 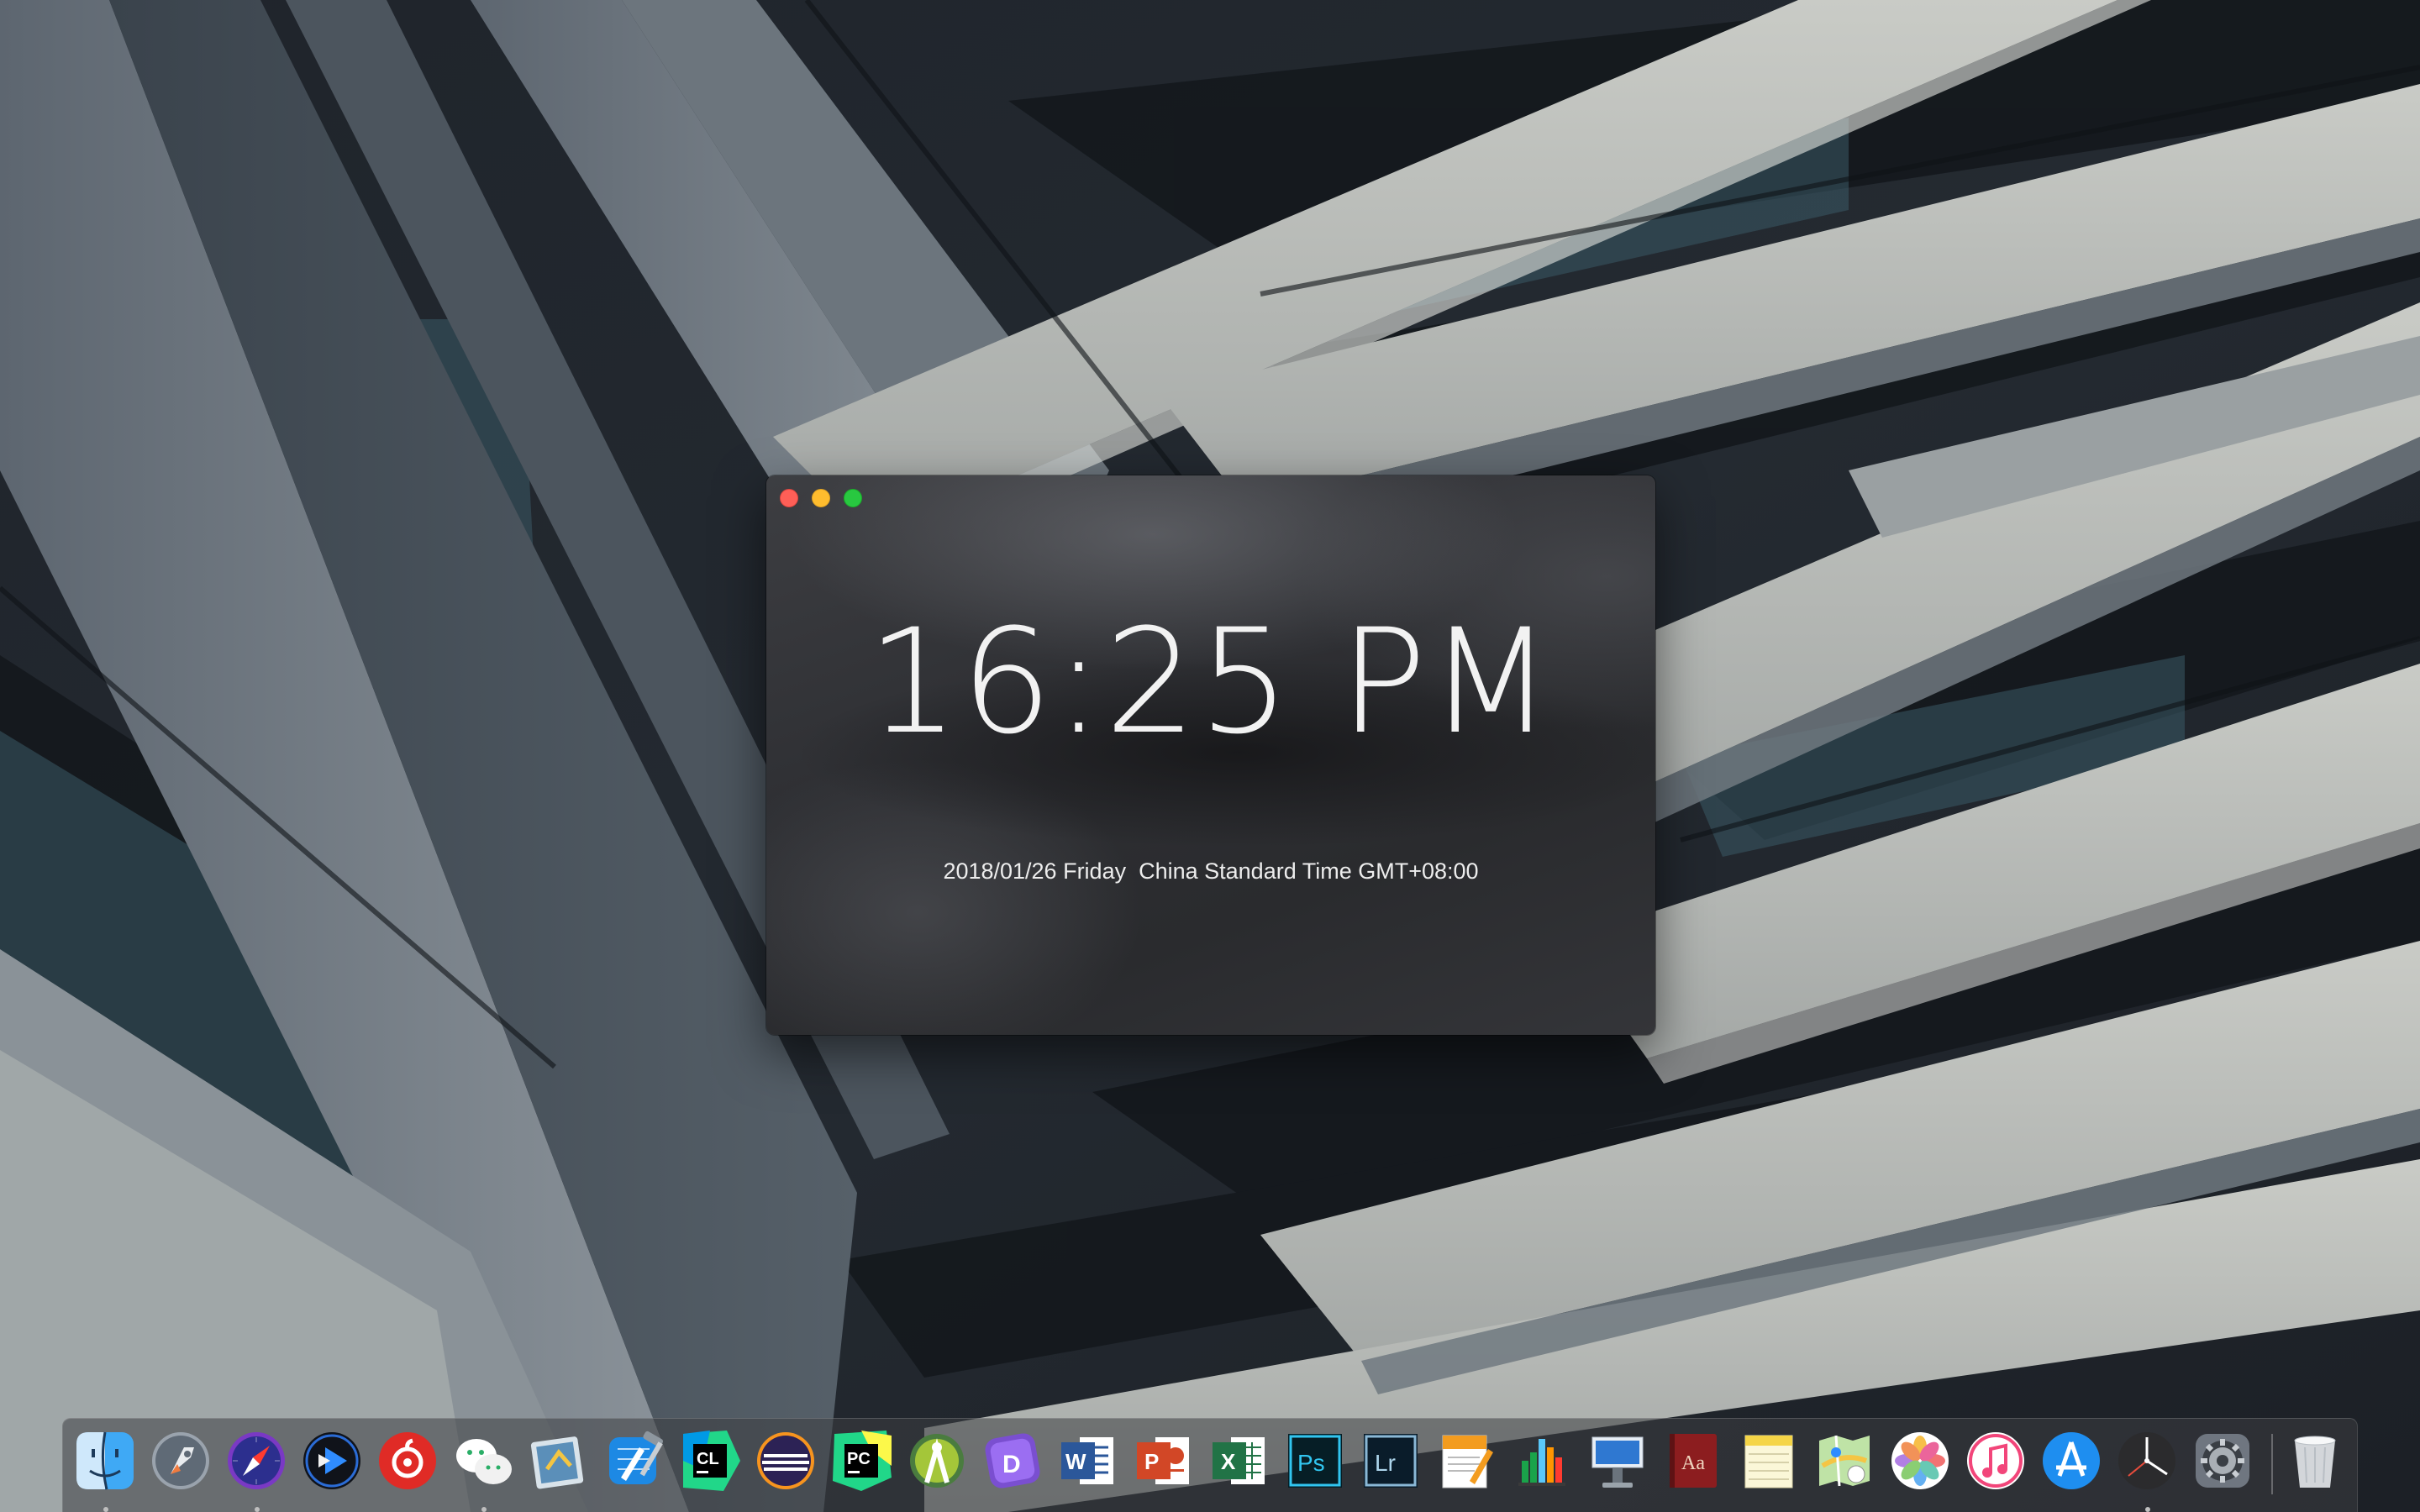 I want to click on maps-icon, so click(x=1845, y=1461).